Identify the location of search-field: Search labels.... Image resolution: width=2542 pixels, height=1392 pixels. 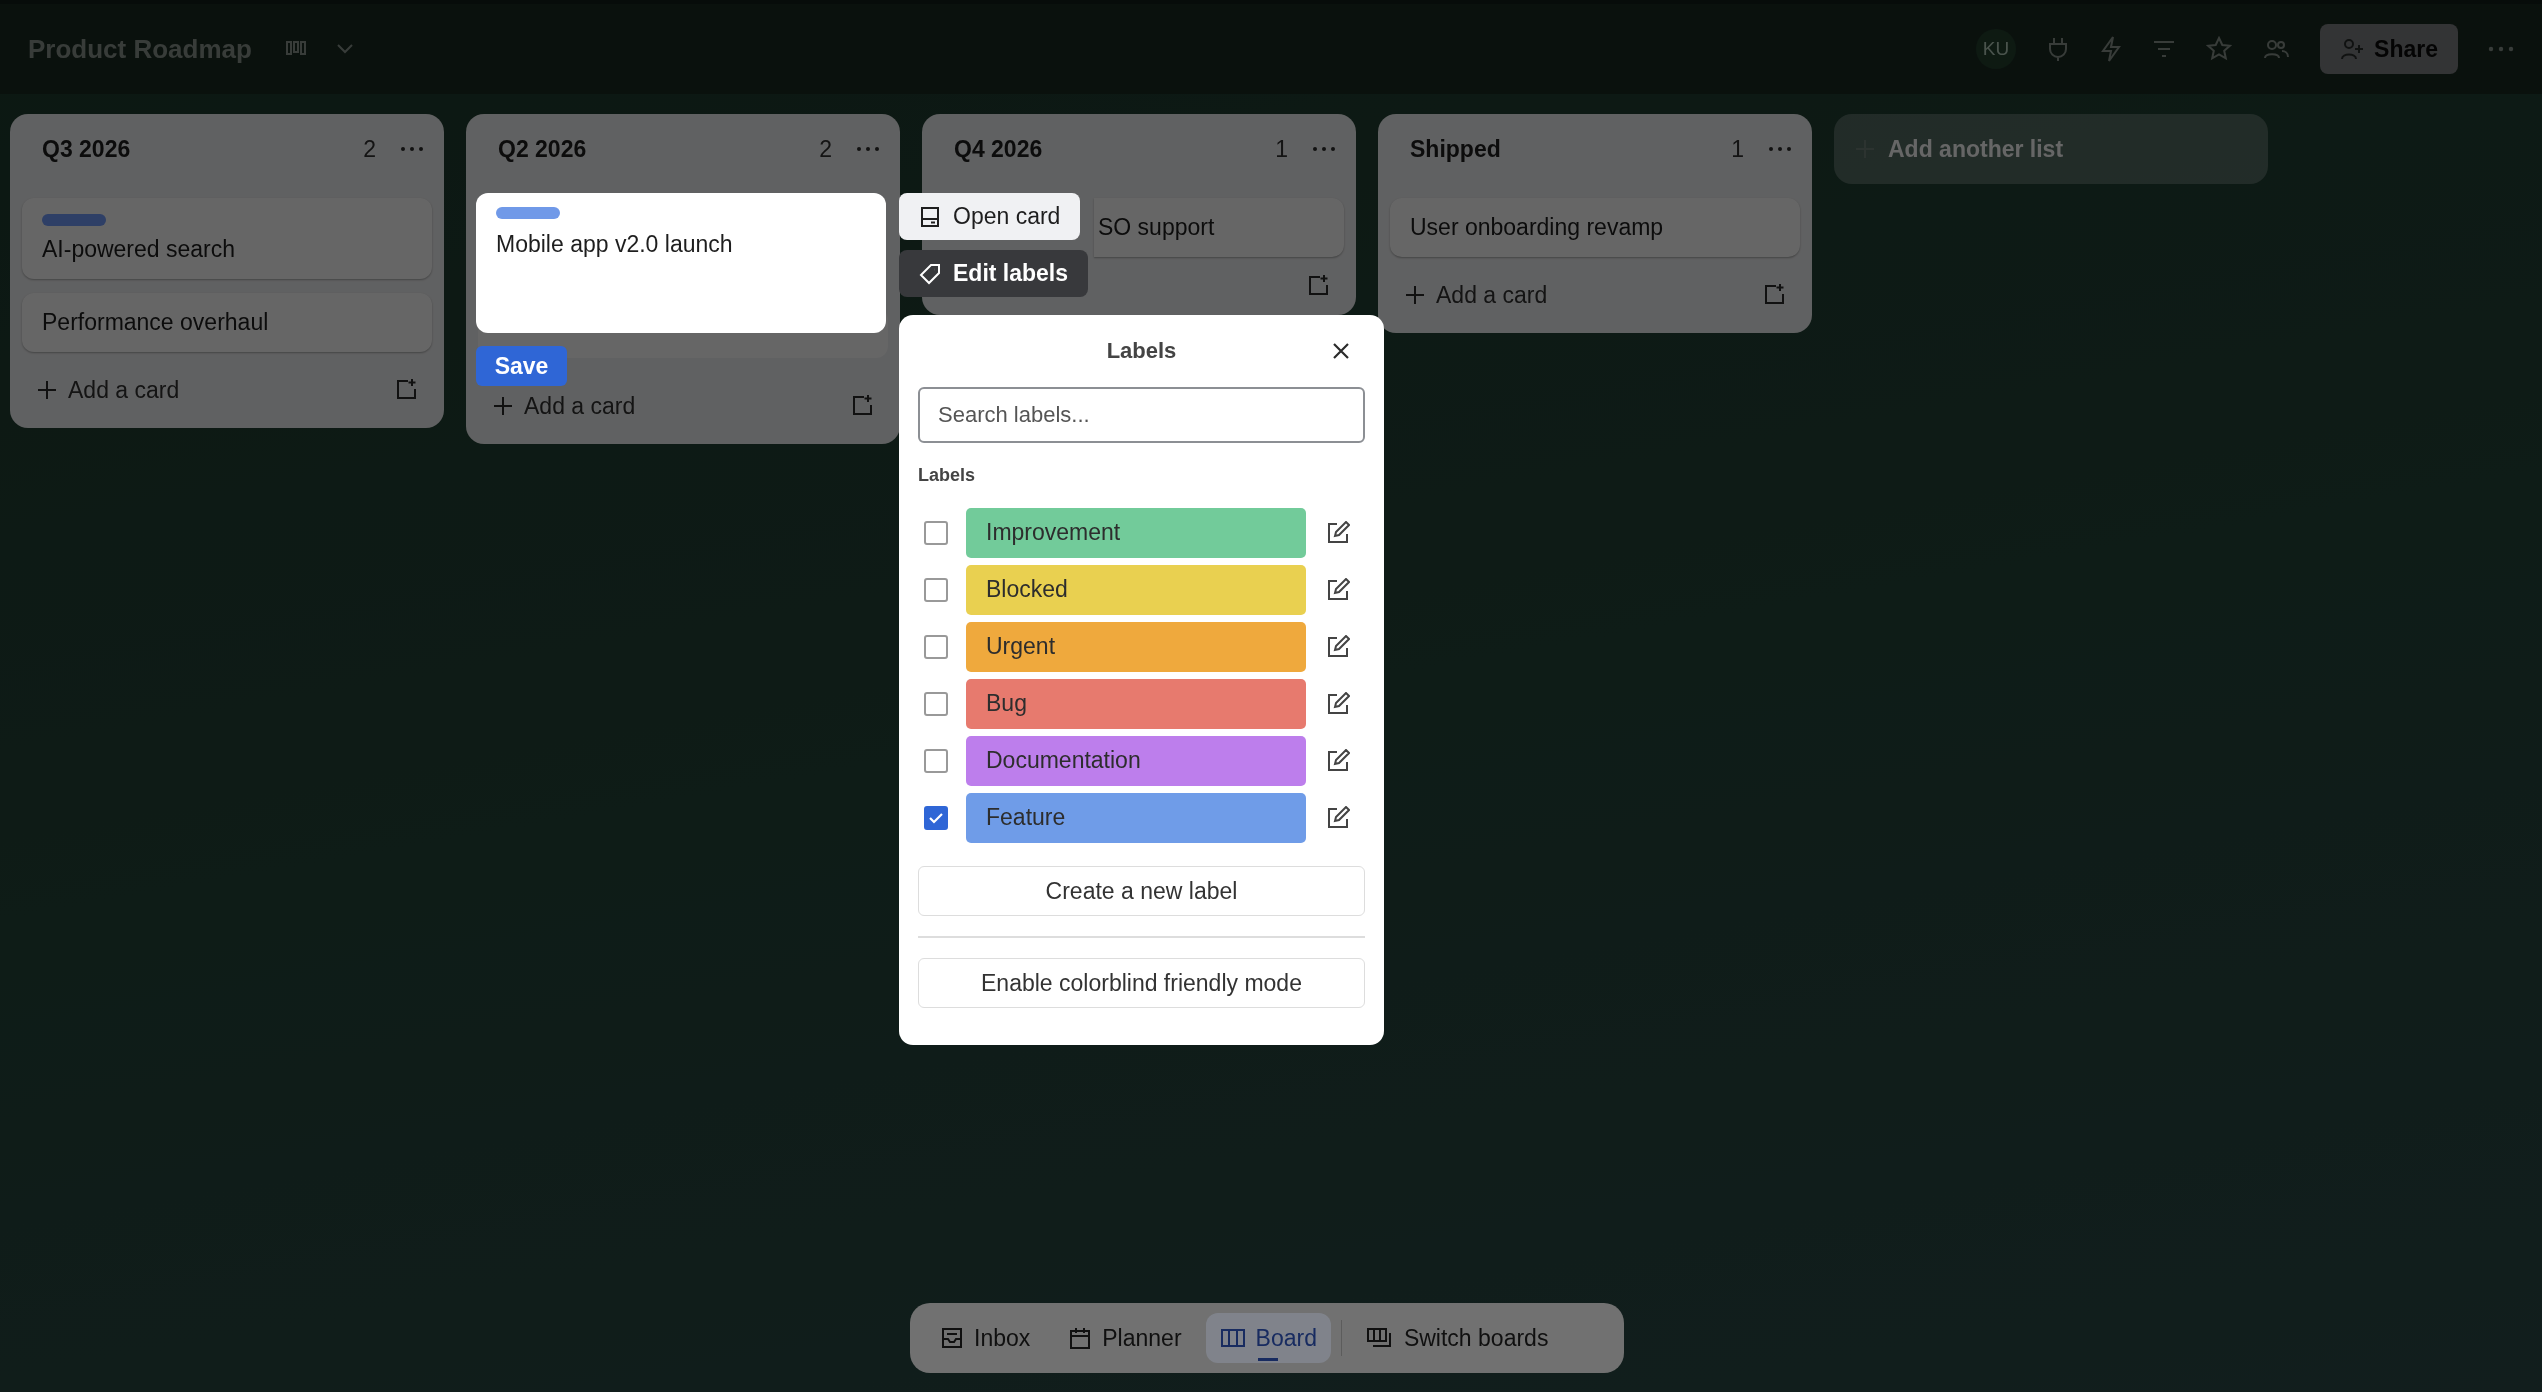
(1141, 415).